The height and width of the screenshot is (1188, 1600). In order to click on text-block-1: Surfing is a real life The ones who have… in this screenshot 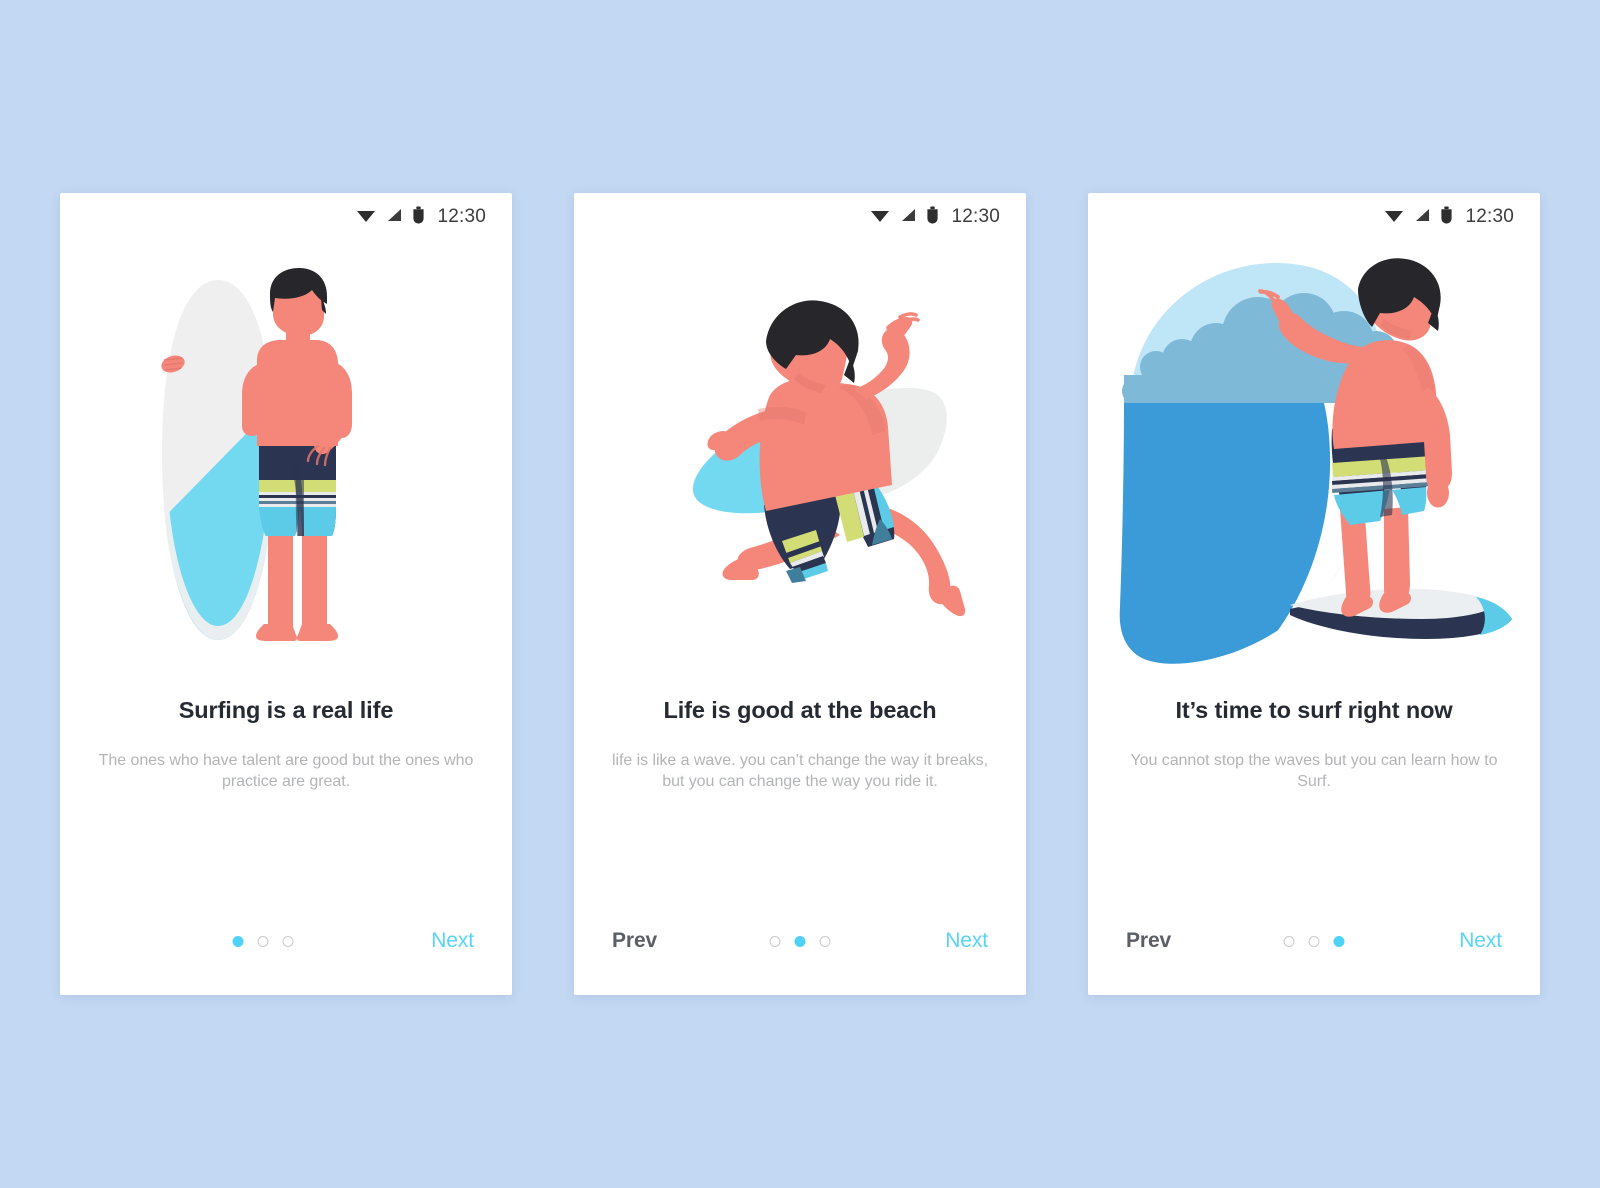, I will do `click(286, 787)`.